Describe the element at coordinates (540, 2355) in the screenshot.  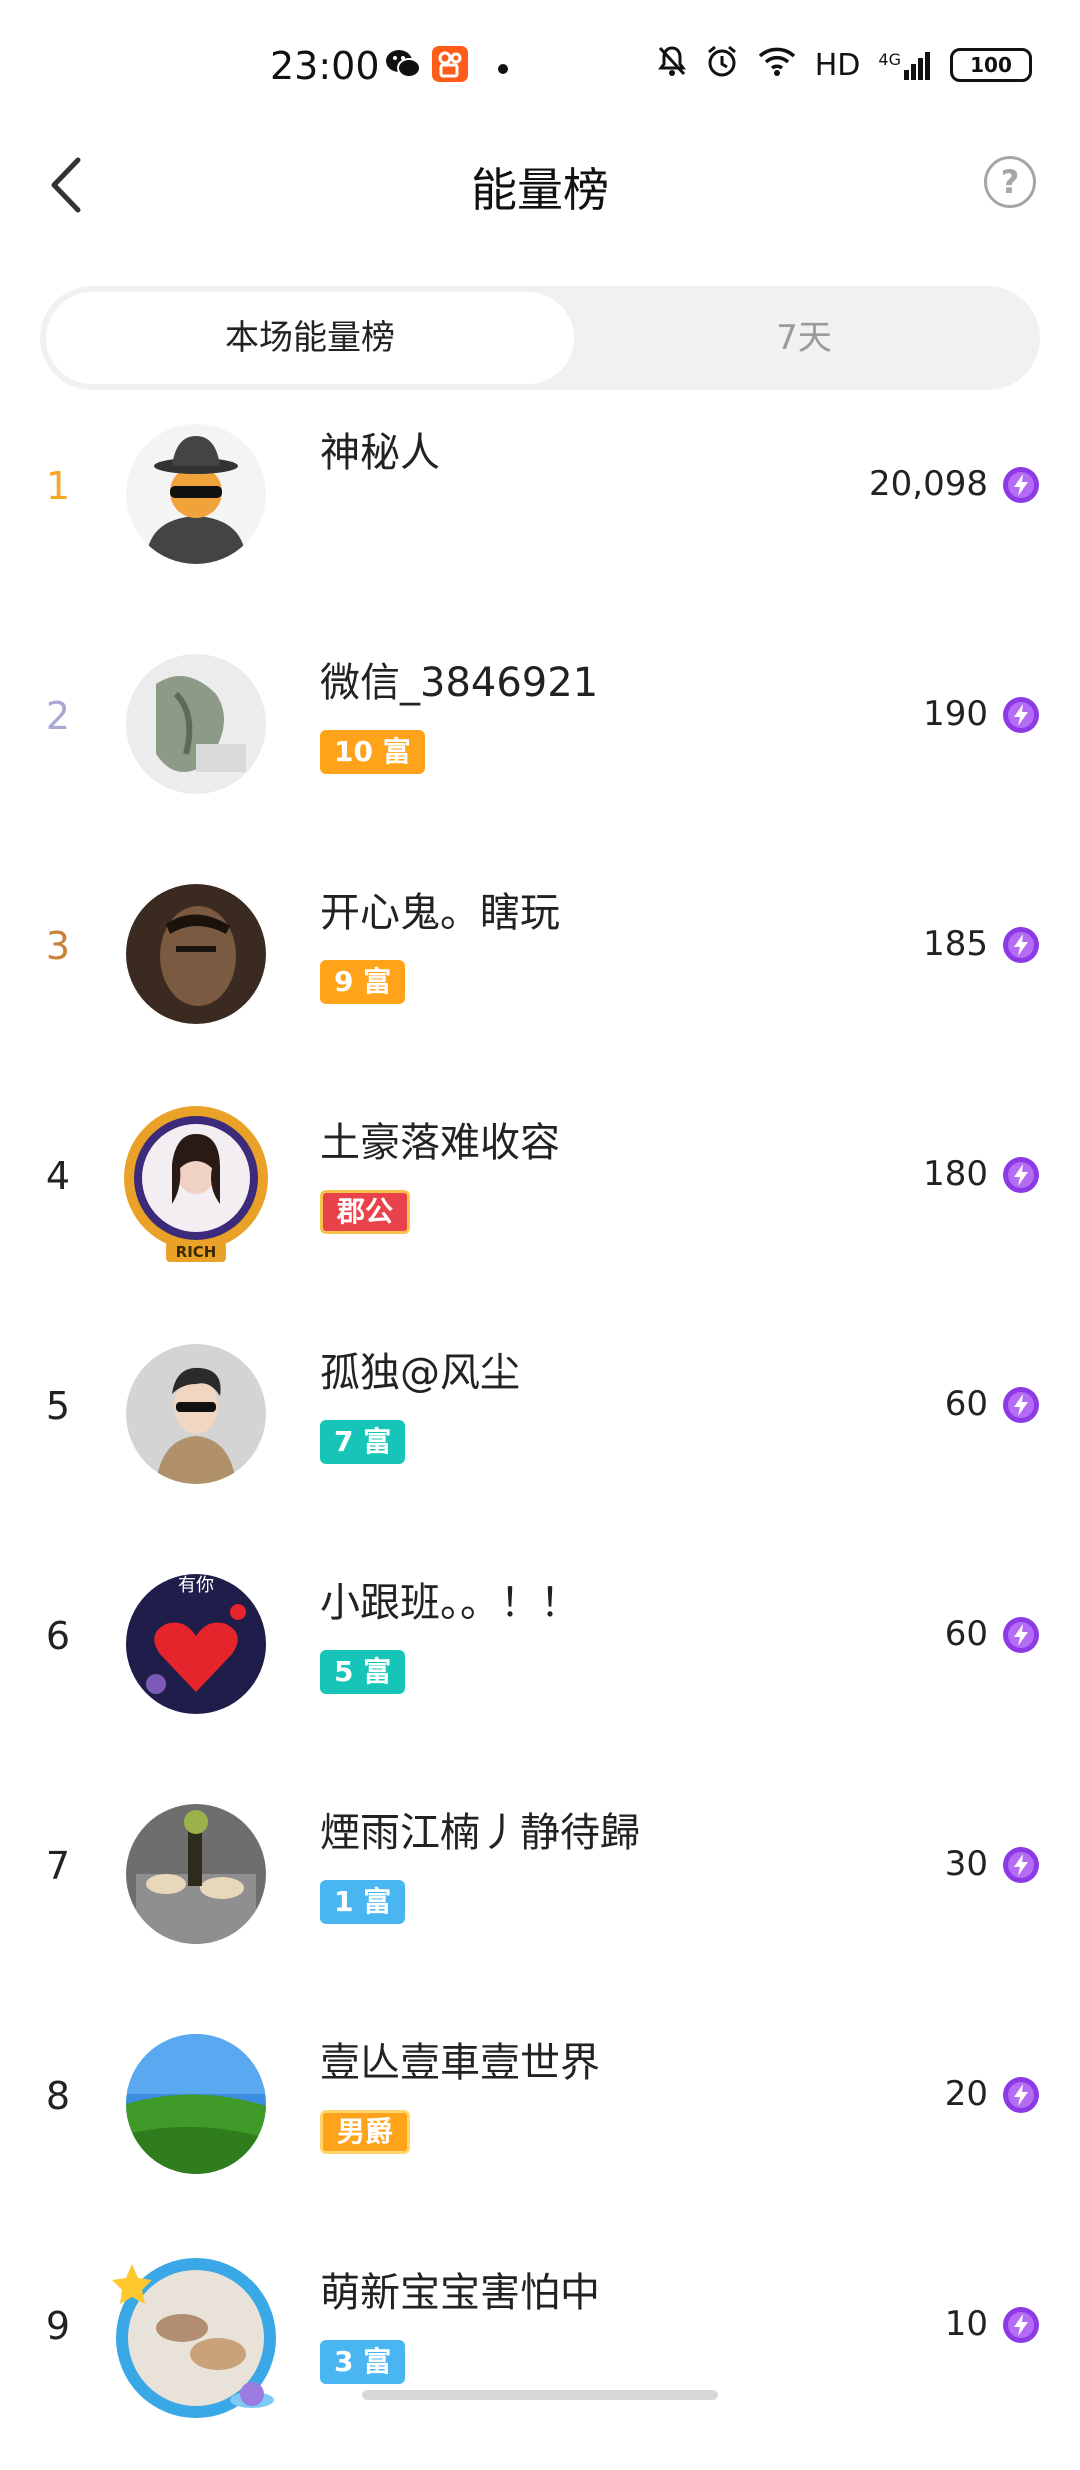
I see `ranking-row: 9 萌新宝宝害怕中 3 富 10` at that location.